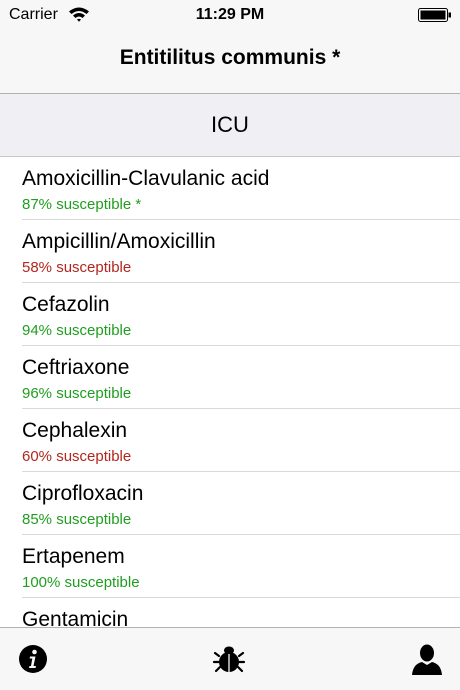 The width and height of the screenshot is (460, 690). Describe the element at coordinates (75, 430) in the screenshot. I see `drug-name: Cephalexin` at that location.